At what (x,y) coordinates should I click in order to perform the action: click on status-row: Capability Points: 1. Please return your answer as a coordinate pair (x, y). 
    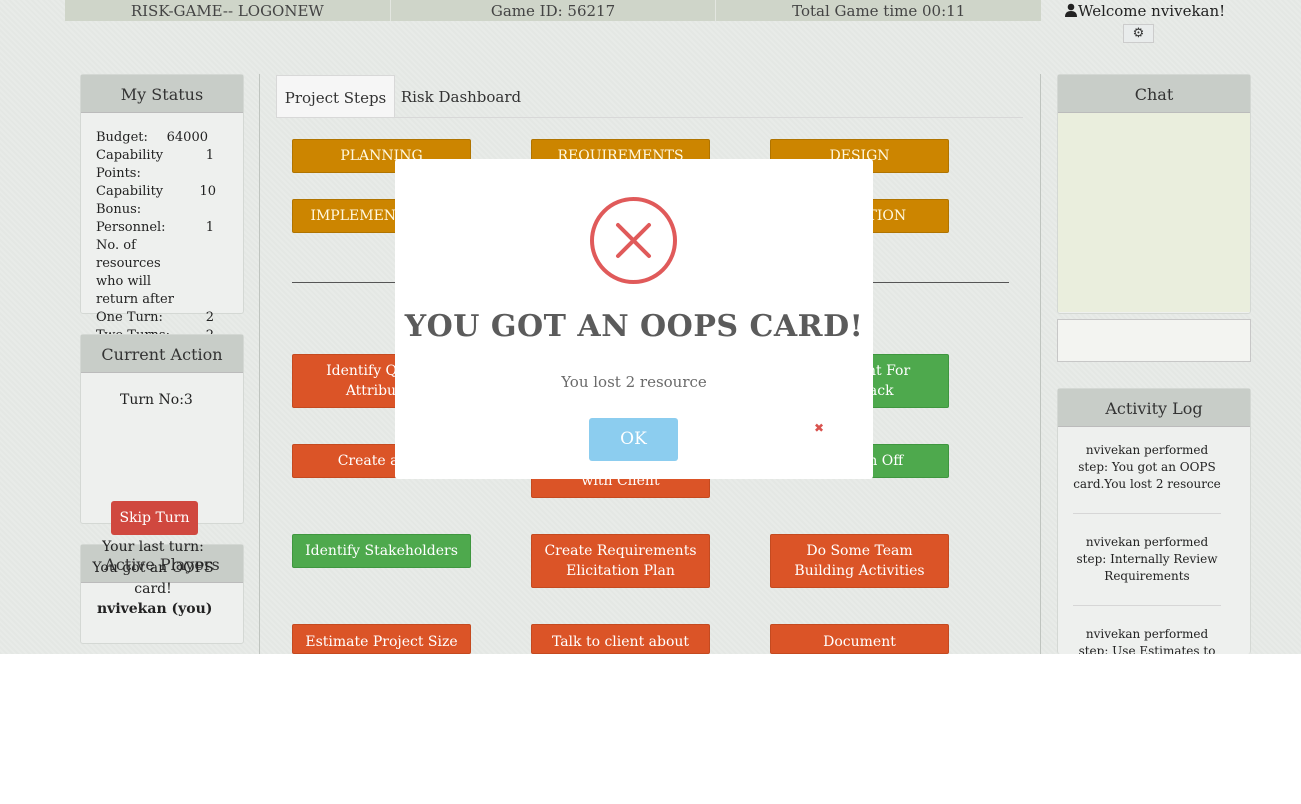
    Looking at the image, I should click on (156, 165).